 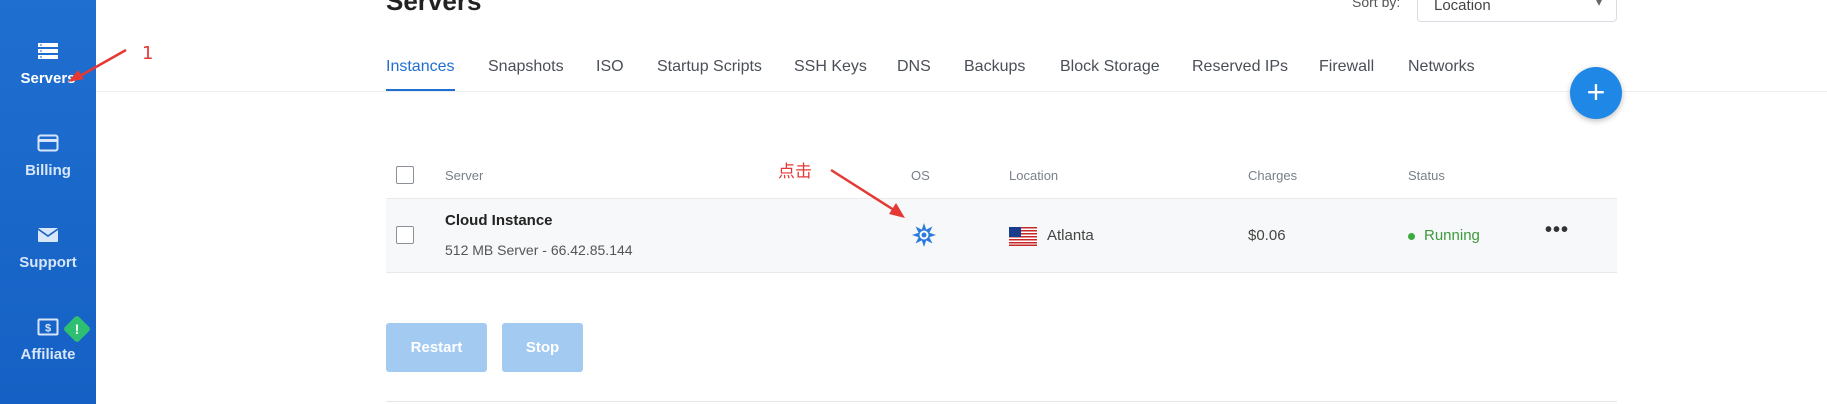 What do you see at coordinates (610, 67) in the screenshot?
I see `tab-iso: ISO` at bounding box center [610, 67].